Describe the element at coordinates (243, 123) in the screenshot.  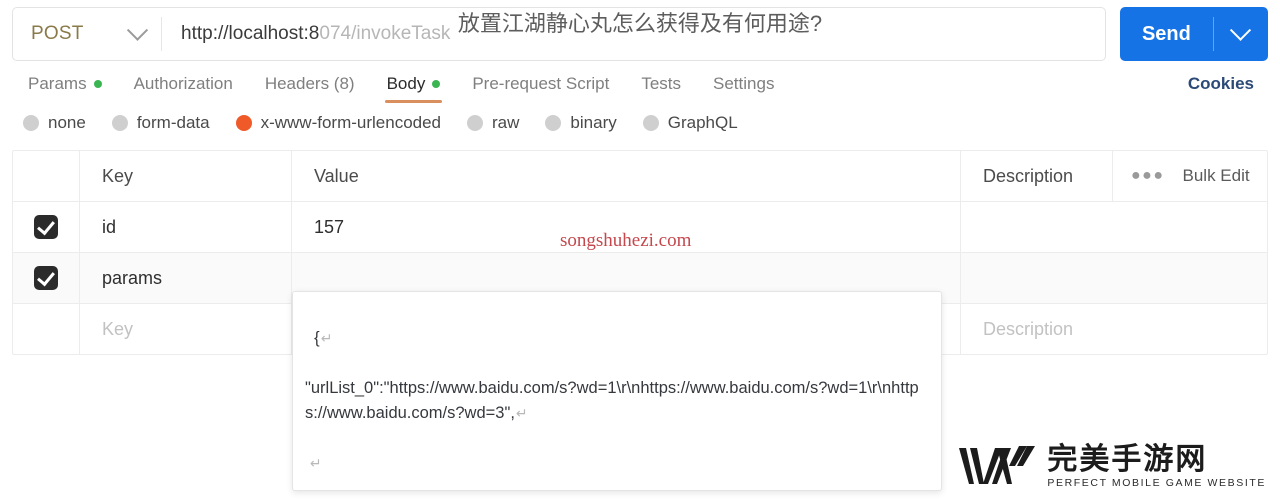
I see `radio-selected-icon` at that location.